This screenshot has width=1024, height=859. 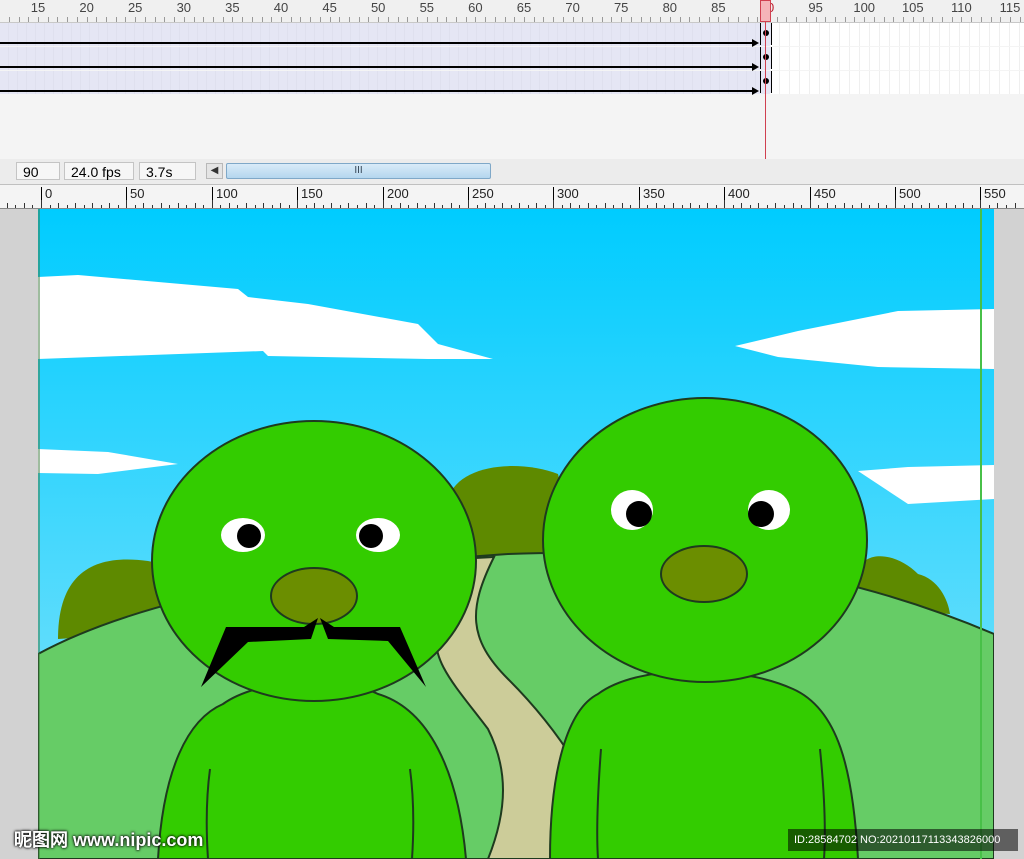 What do you see at coordinates (99, 171) in the screenshot?
I see `frame-rate-field: 24.0 fps` at bounding box center [99, 171].